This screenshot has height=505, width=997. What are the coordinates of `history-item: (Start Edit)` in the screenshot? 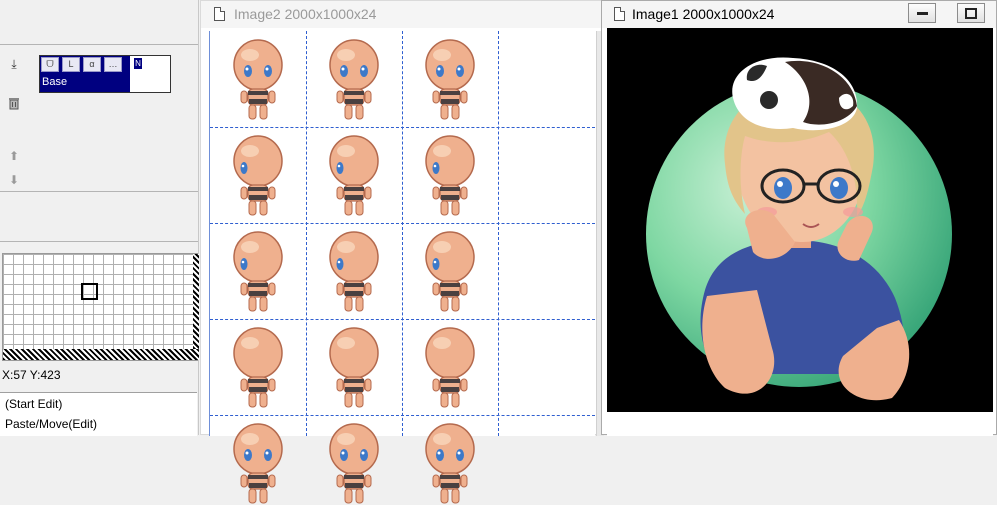 It's located at (33, 404).